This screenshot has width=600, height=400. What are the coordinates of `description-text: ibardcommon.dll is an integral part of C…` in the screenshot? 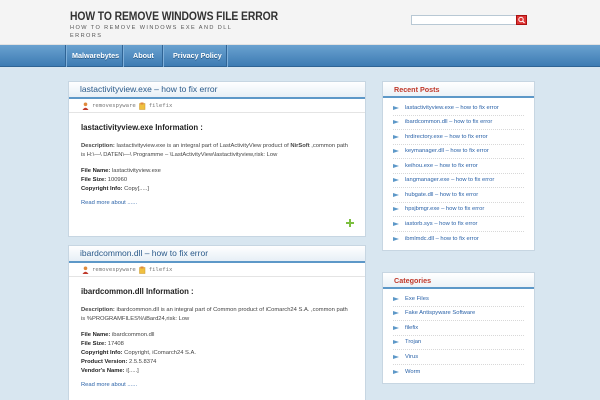 It's located at (214, 314).